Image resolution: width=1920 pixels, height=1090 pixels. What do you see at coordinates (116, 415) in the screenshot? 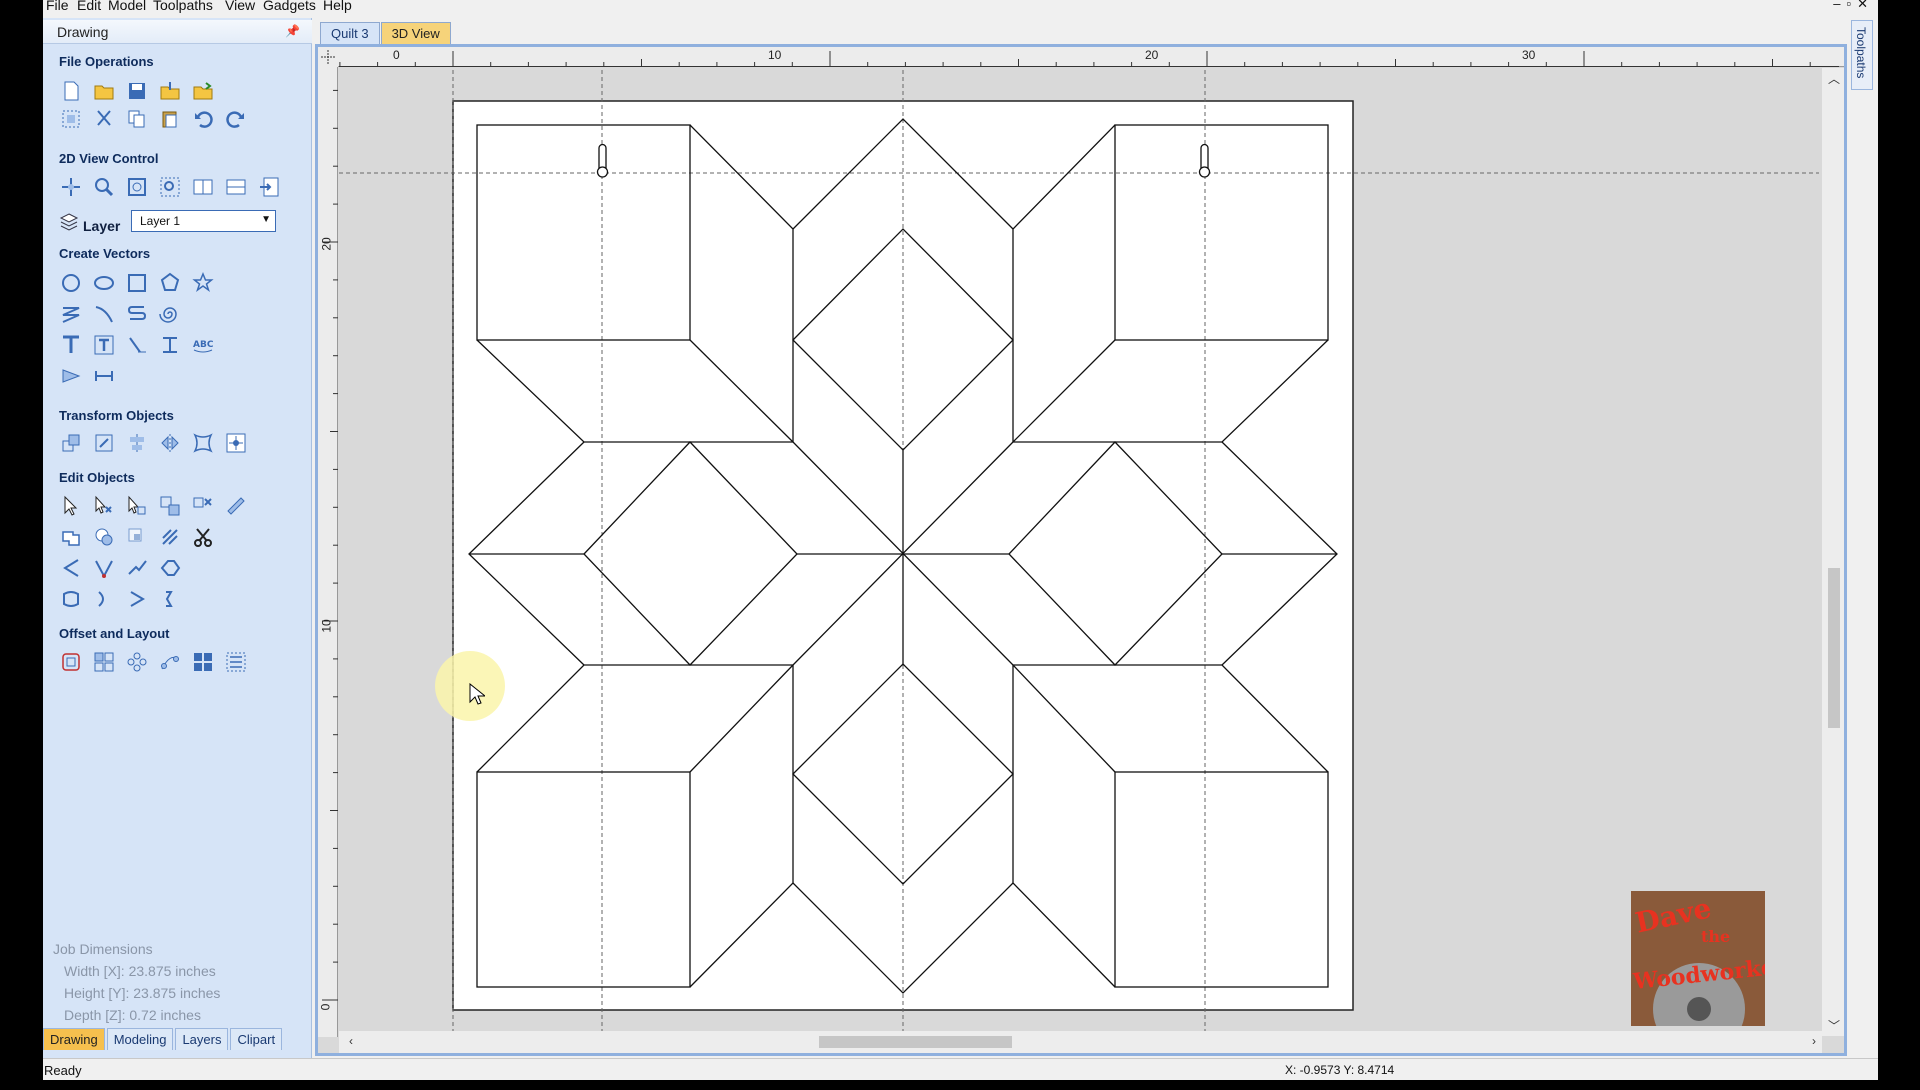
I see `section-transform-objects: Transform Objects` at bounding box center [116, 415].